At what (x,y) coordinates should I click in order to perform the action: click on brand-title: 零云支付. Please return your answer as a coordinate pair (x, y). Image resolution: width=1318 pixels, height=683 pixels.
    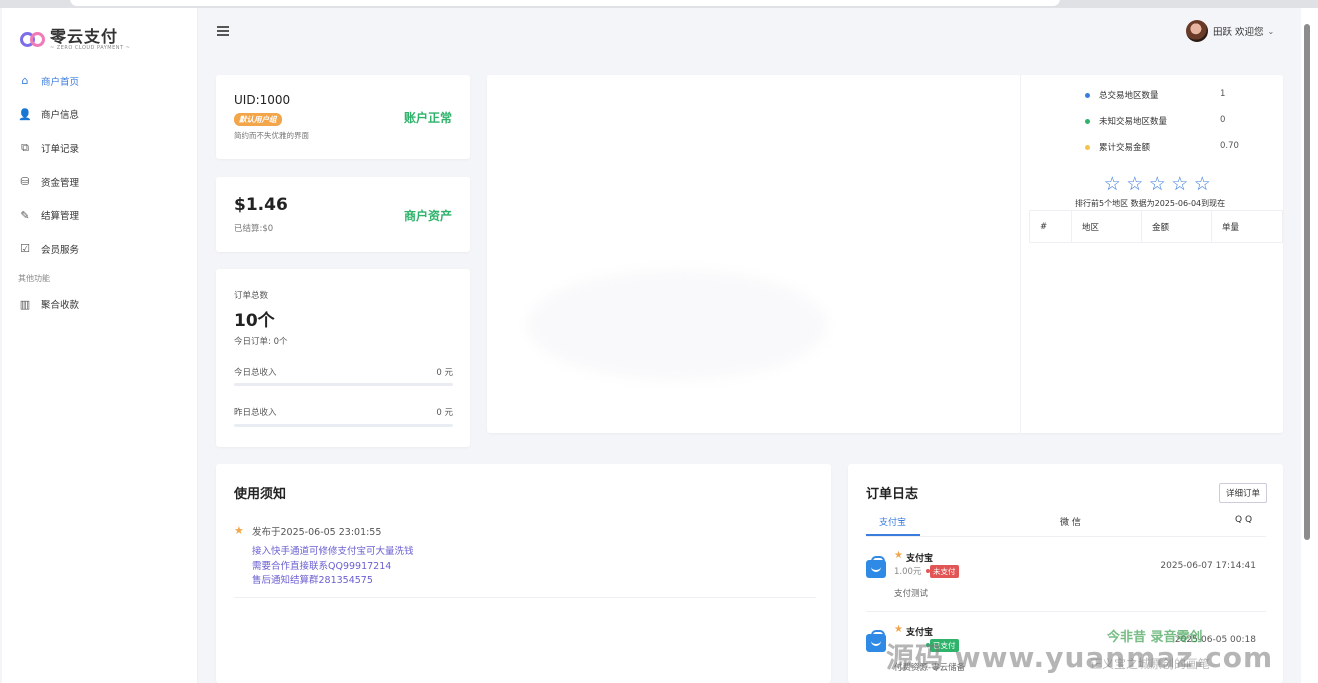
    Looking at the image, I should click on (84, 36).